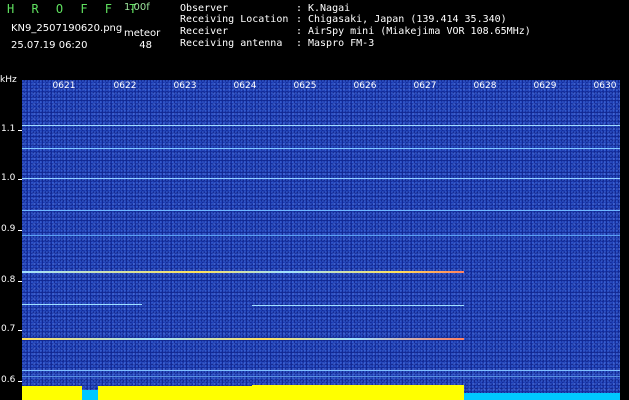  I want to click on x-tick-label: 0625, so click(305, 86).